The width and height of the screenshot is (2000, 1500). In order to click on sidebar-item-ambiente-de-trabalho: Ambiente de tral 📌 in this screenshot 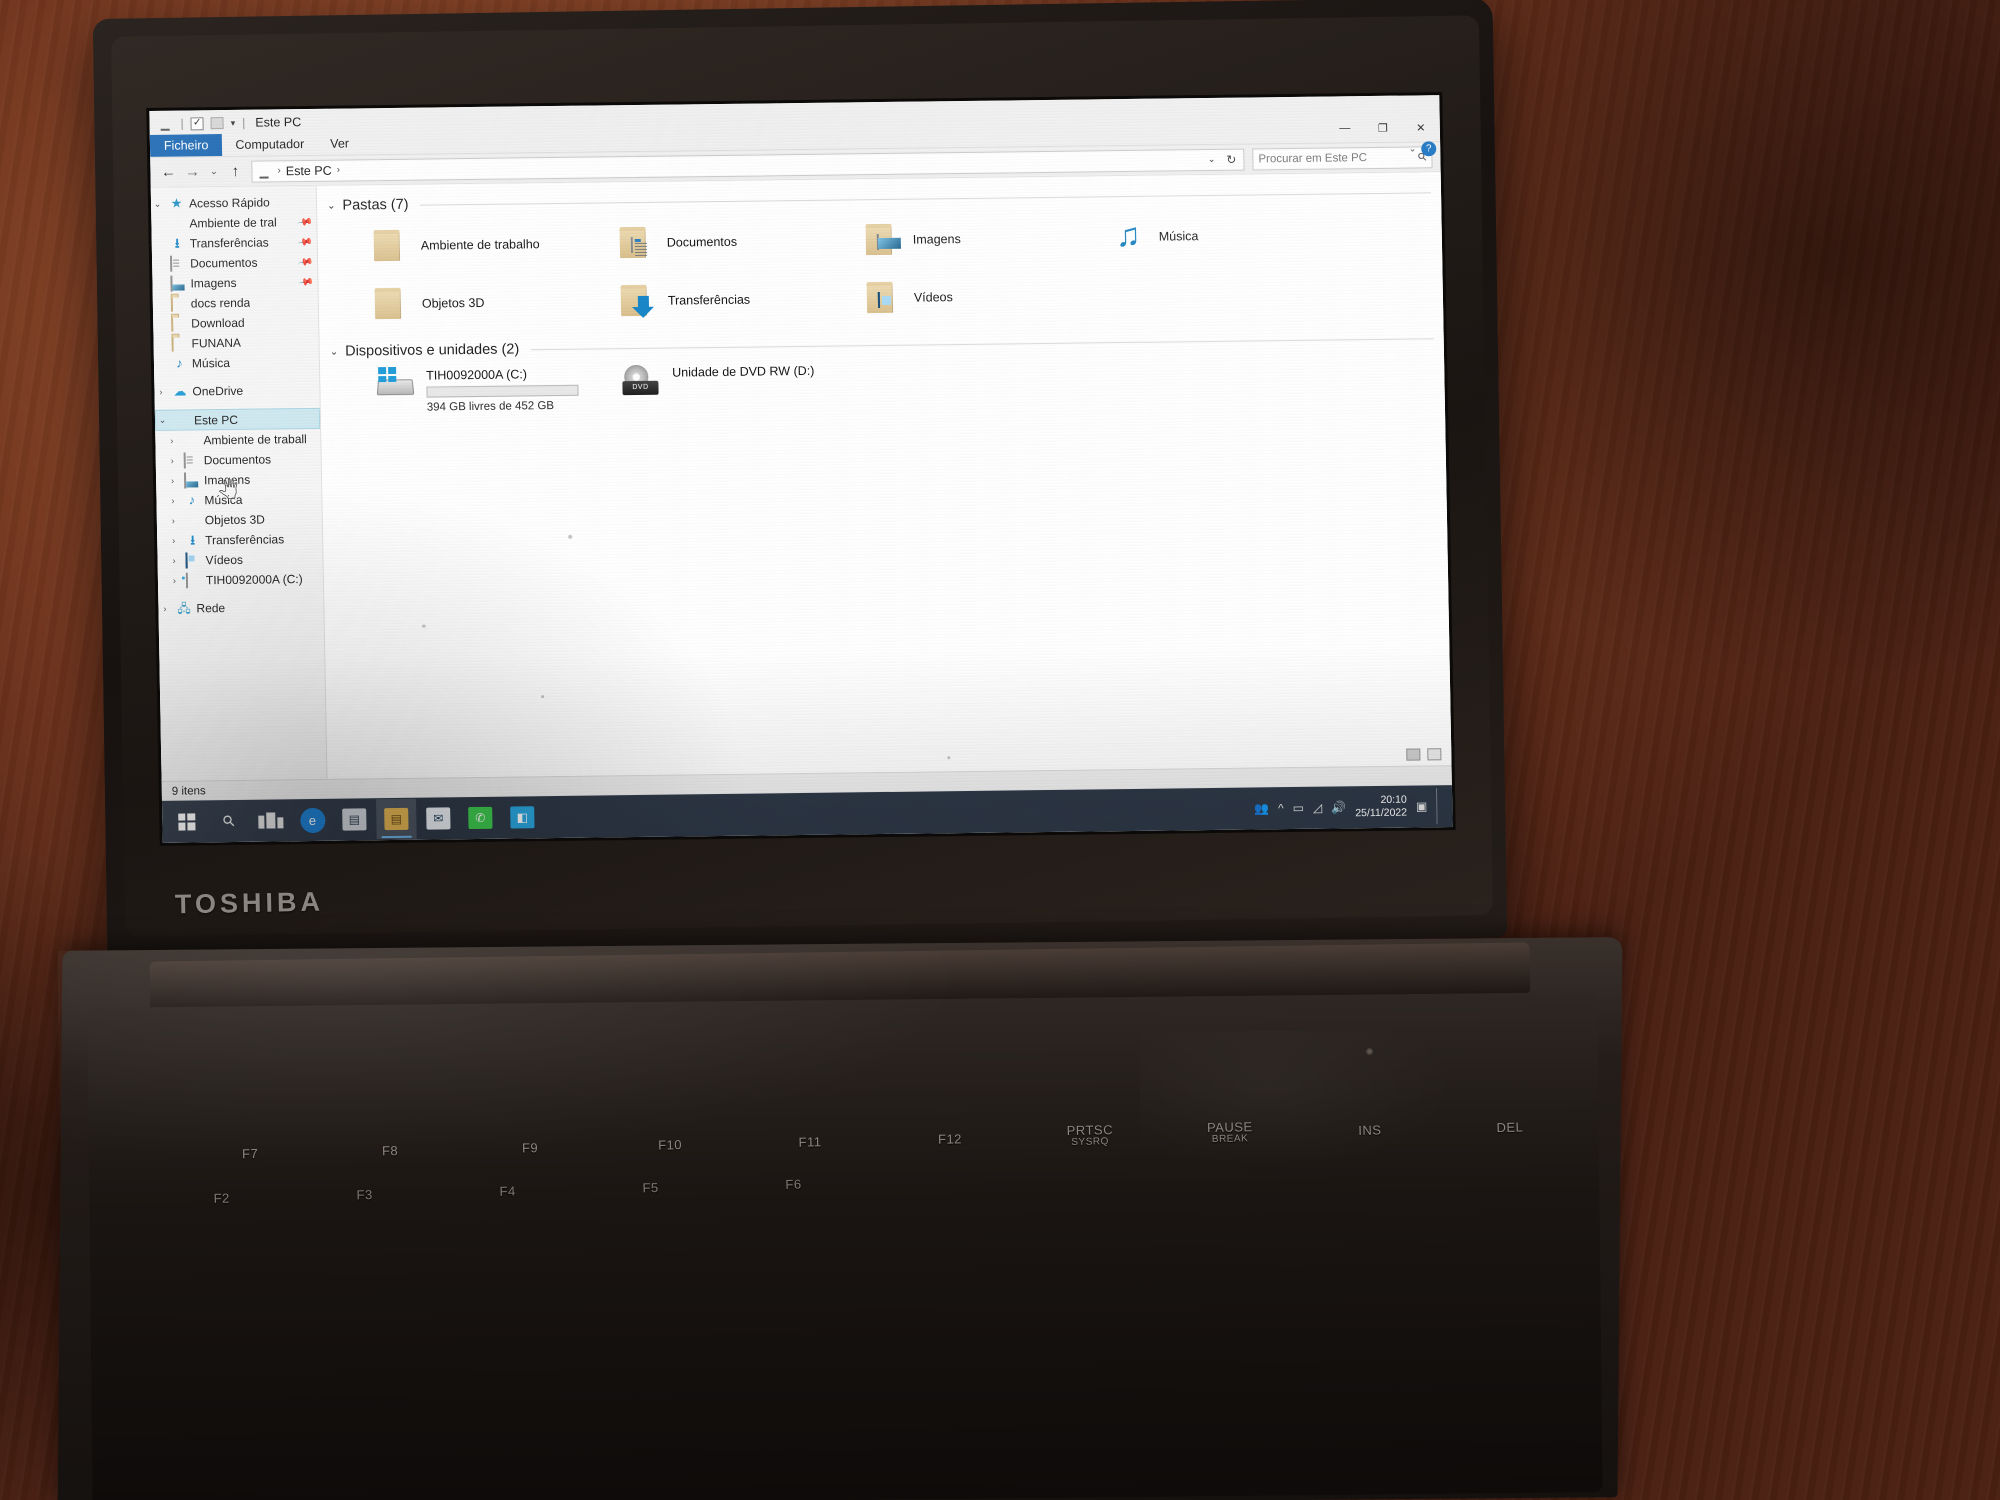, I will do `click(233, 223)`.